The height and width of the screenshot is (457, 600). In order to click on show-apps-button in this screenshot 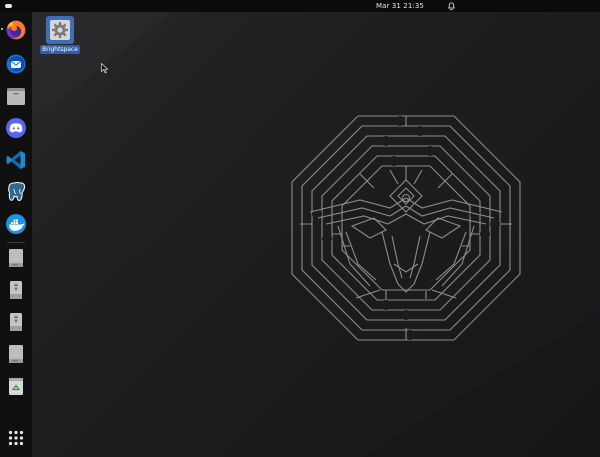, I will do `click(16, 438)`.